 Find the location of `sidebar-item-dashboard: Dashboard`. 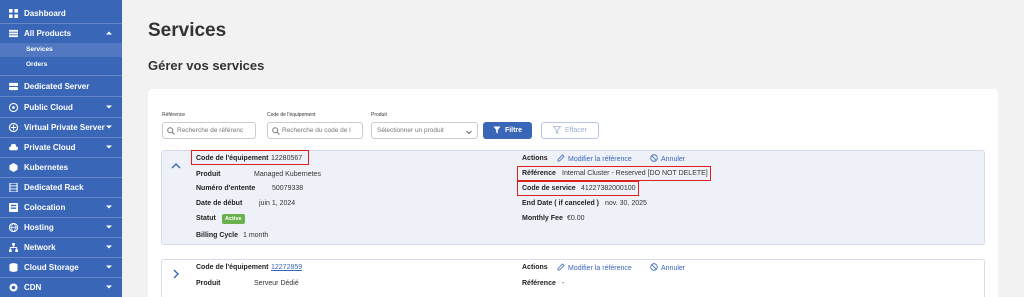

sidebar-item-dashboard: Dashboard is located at coordinates (61, 13).